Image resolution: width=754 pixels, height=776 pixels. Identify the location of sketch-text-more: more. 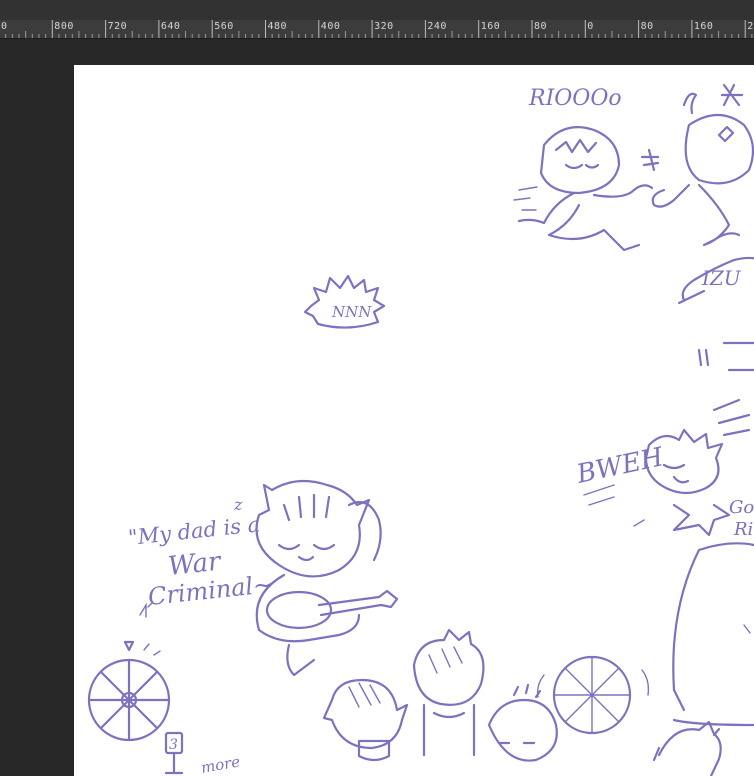
(221, 764).